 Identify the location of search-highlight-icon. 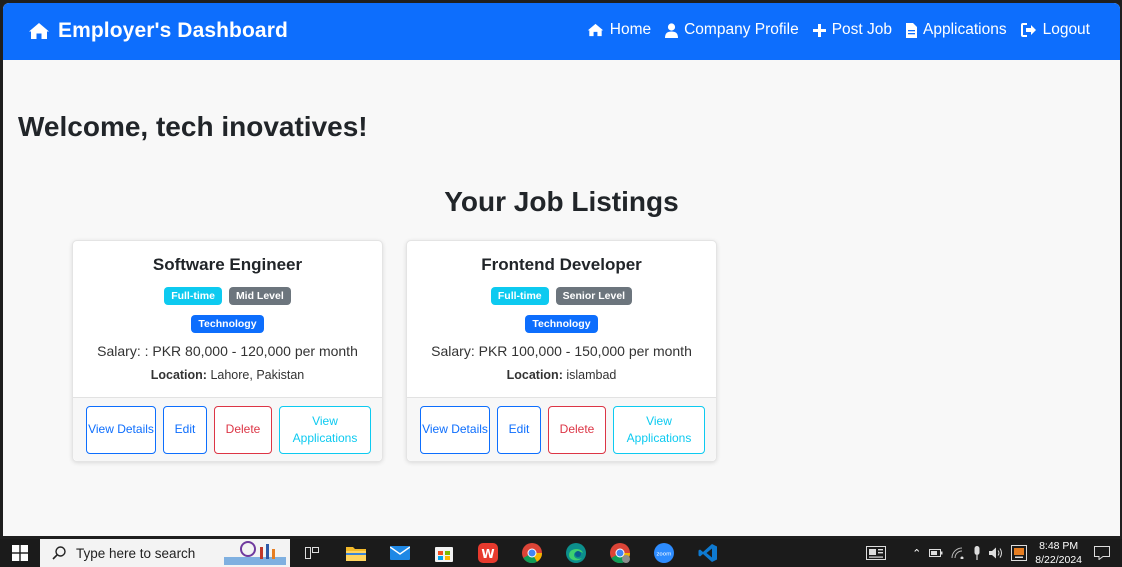
(255, 553).